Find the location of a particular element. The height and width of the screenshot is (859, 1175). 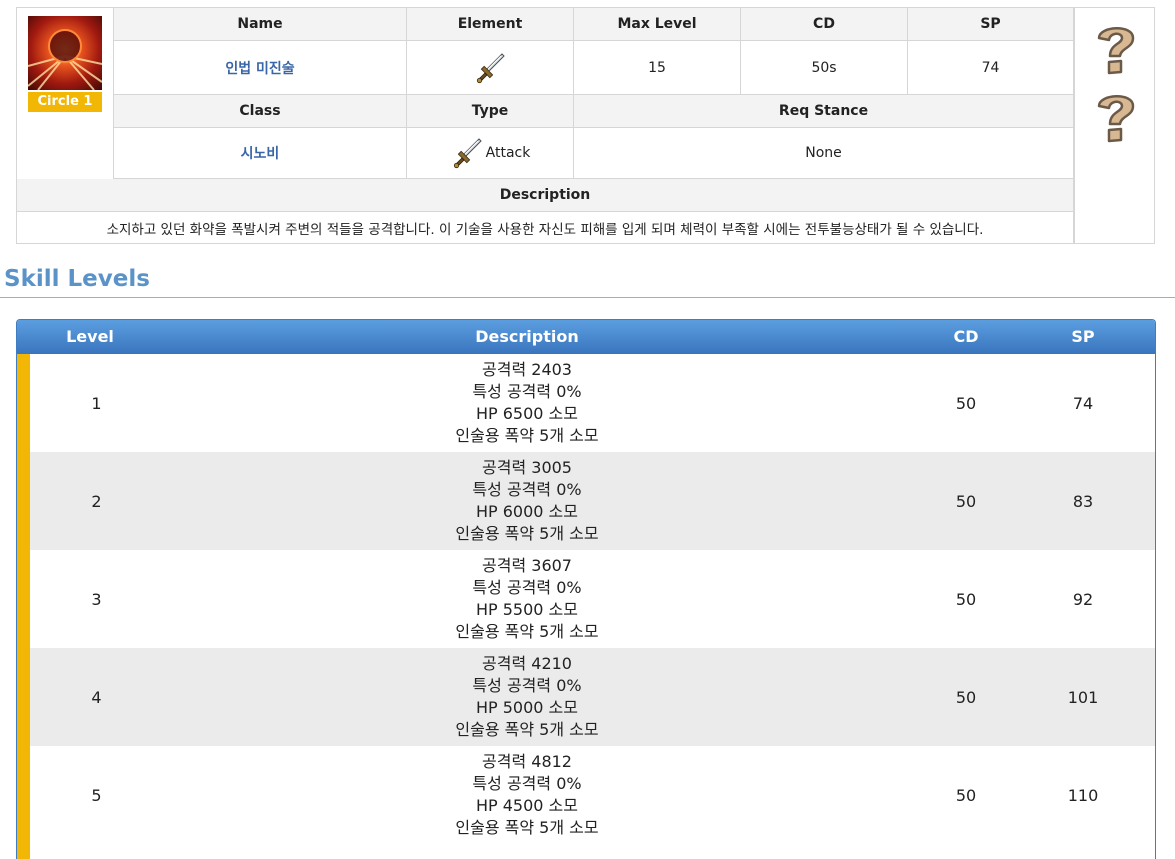

req-stance-header: Req Stance is located at coordinates (824, 111).